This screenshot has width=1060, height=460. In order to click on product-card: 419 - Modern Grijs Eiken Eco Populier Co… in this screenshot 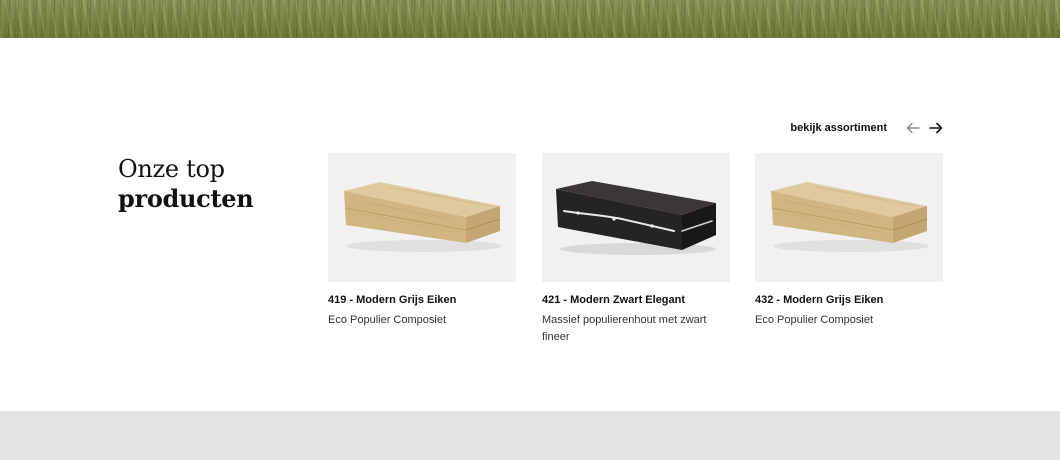, I will do `click(422, 241)`.